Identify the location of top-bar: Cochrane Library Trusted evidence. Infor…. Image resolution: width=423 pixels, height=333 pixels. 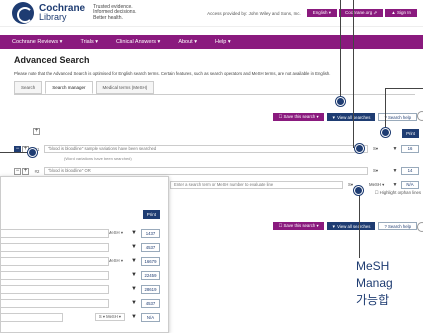
(211, 13).